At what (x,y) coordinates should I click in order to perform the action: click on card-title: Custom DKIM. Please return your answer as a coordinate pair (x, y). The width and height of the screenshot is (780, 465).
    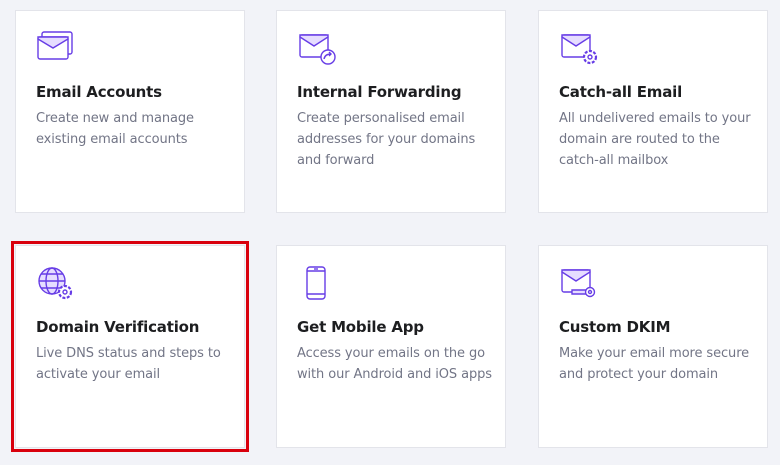
    Looking at the image, I should click on (615, 327).